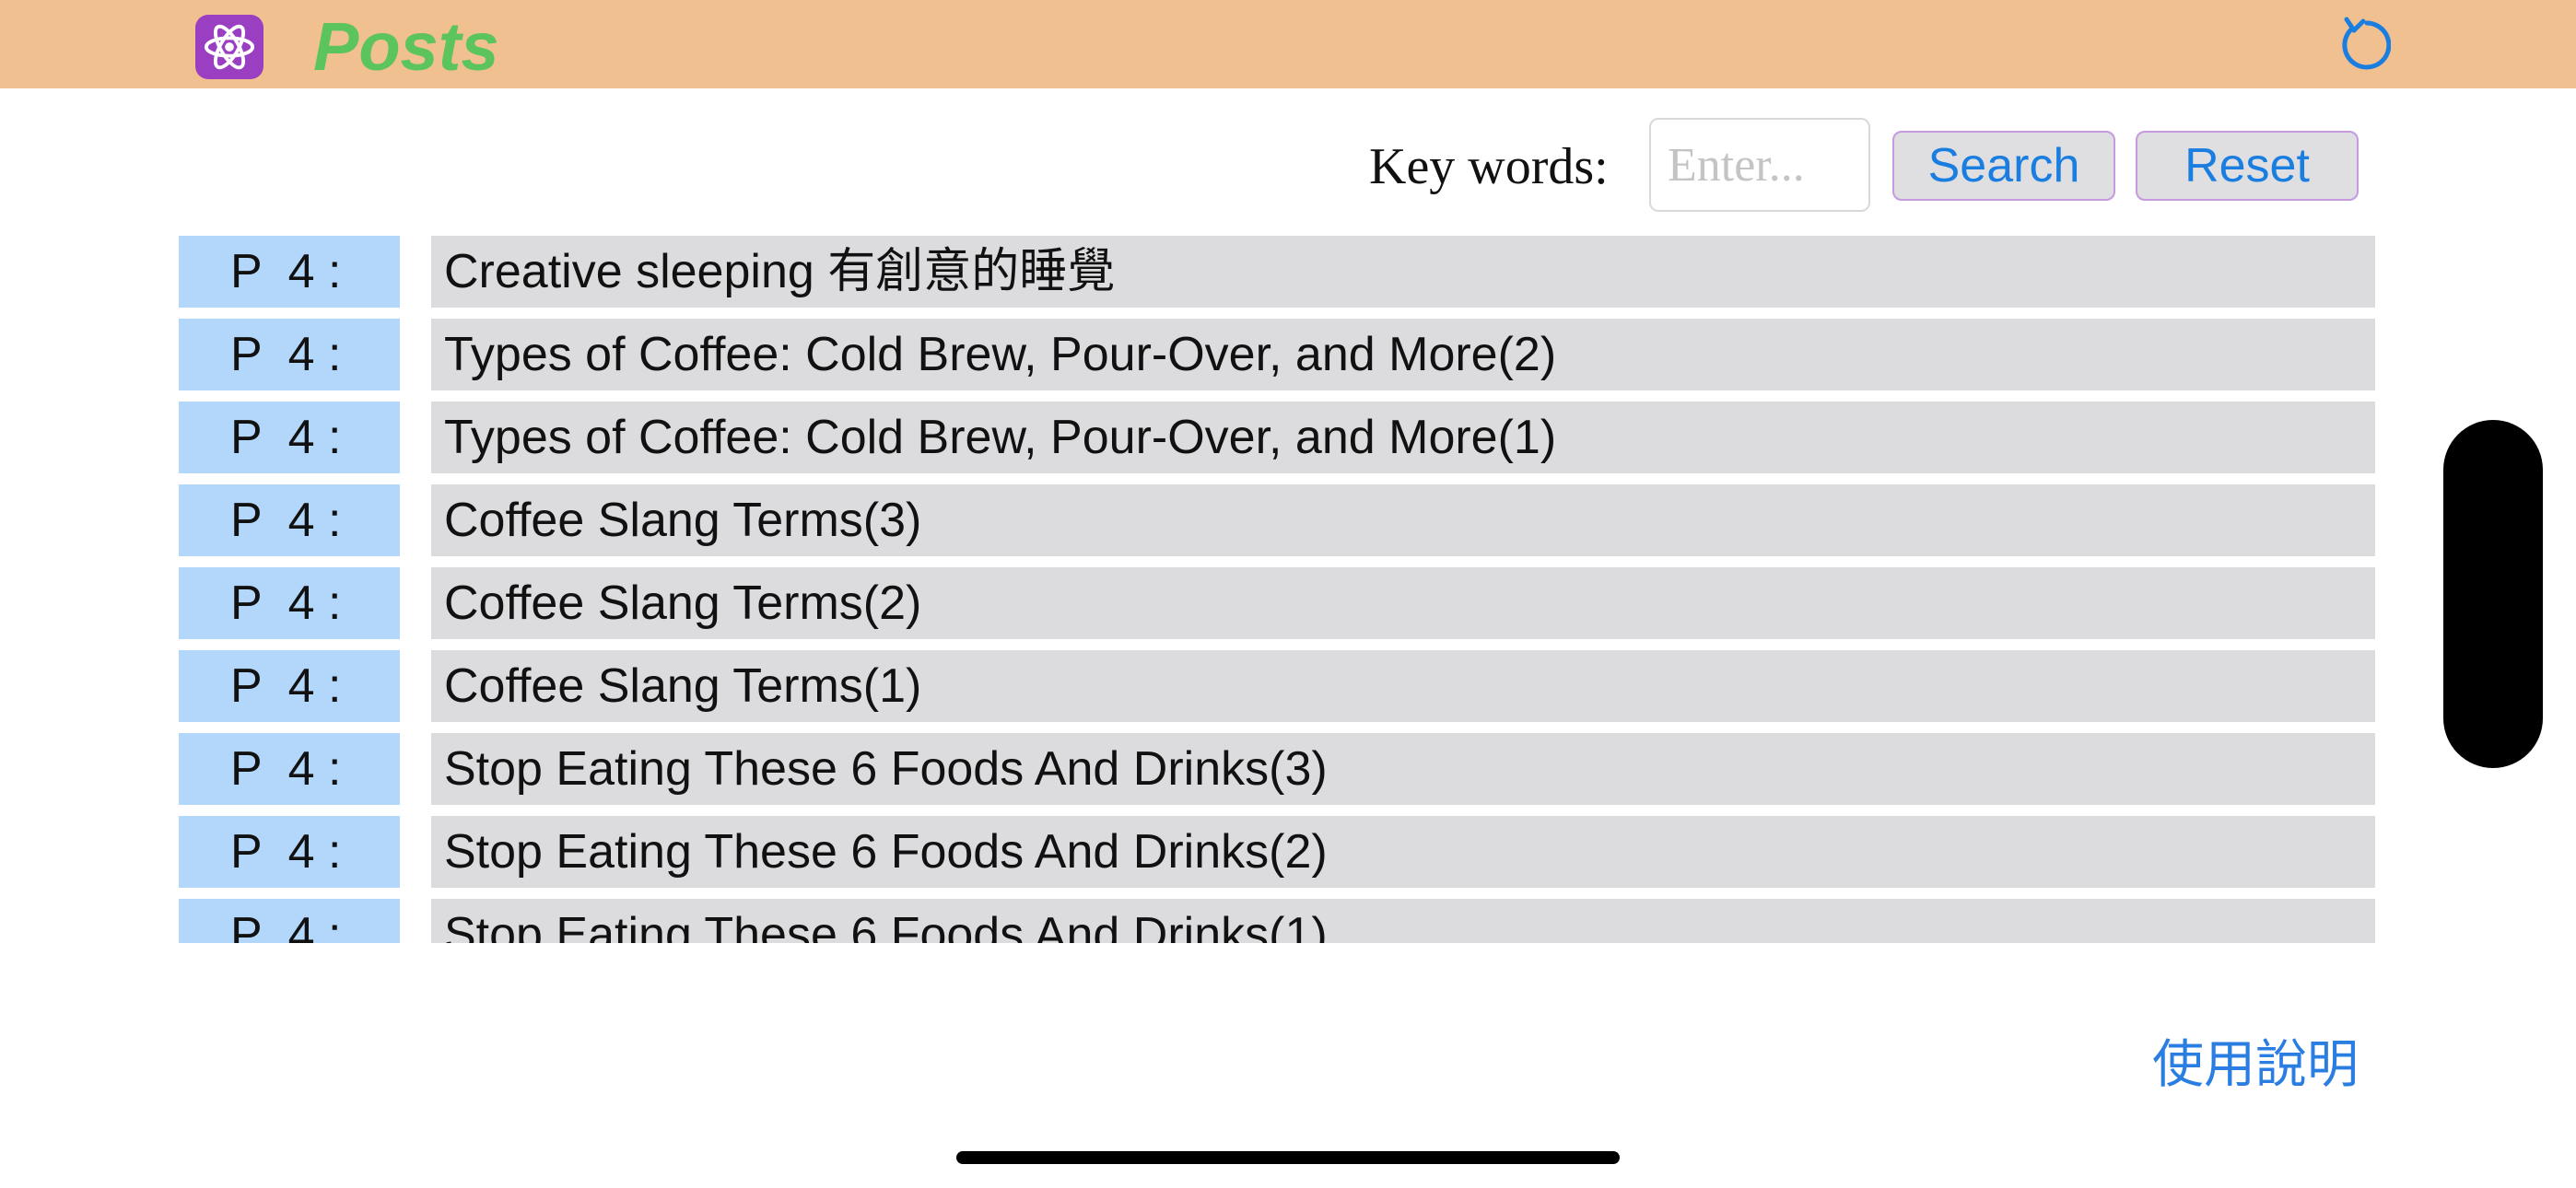 The height and width of the screenshot is (1188, 2576). I want to click on side-pill, so click(2493, 594).